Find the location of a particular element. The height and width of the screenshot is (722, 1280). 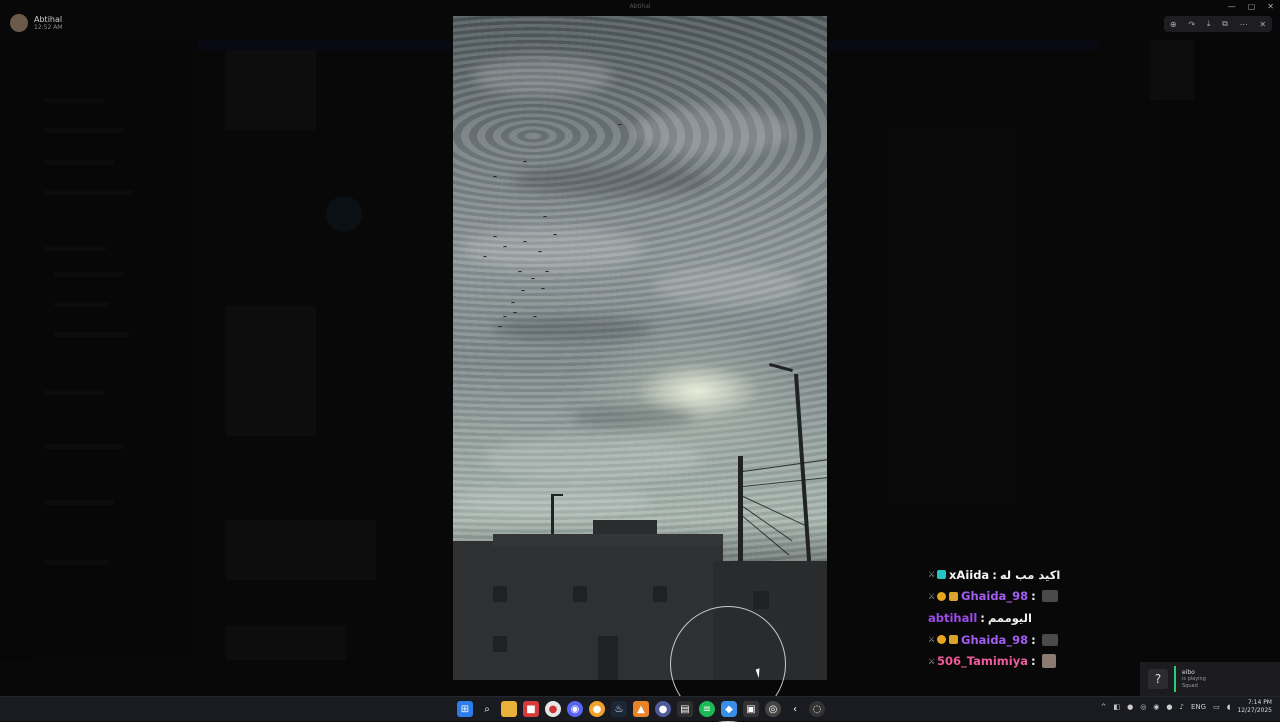

chat-message: ⚔ 506_Tamimiya : is located at coordinates (1038, 661).